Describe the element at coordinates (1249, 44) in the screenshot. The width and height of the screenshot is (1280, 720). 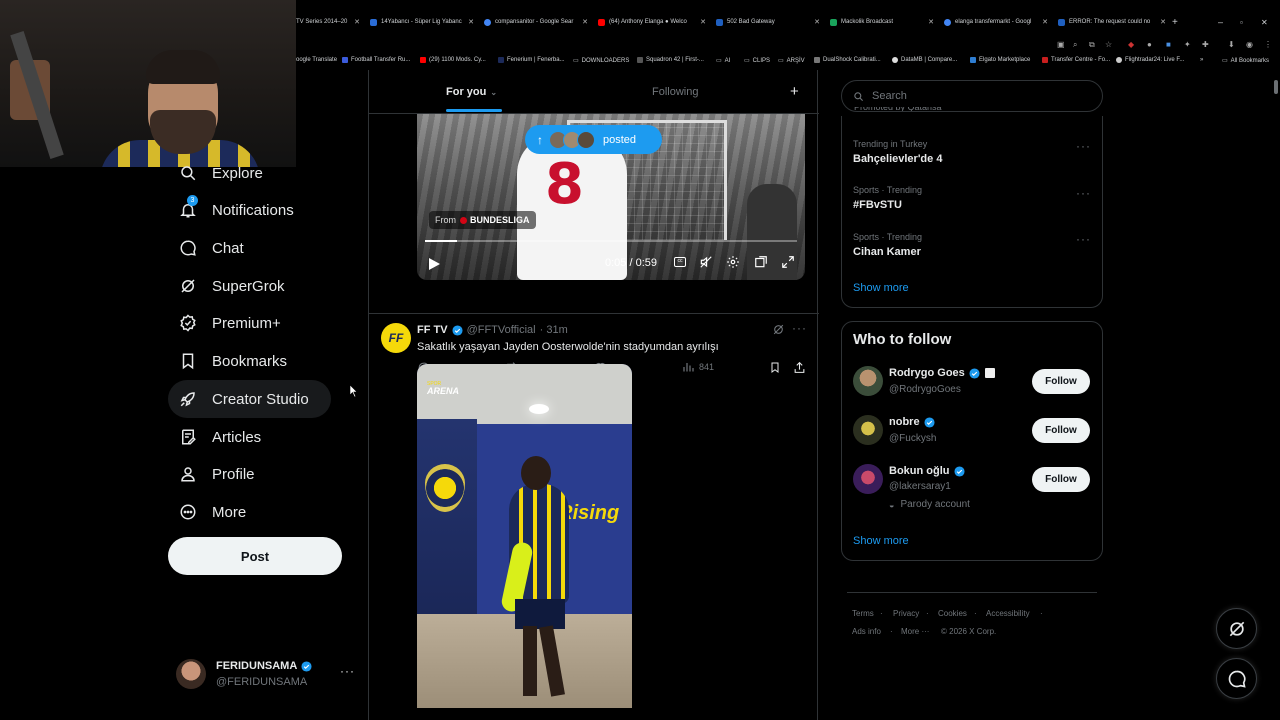
I see `profile-icon: ◉` at that location.